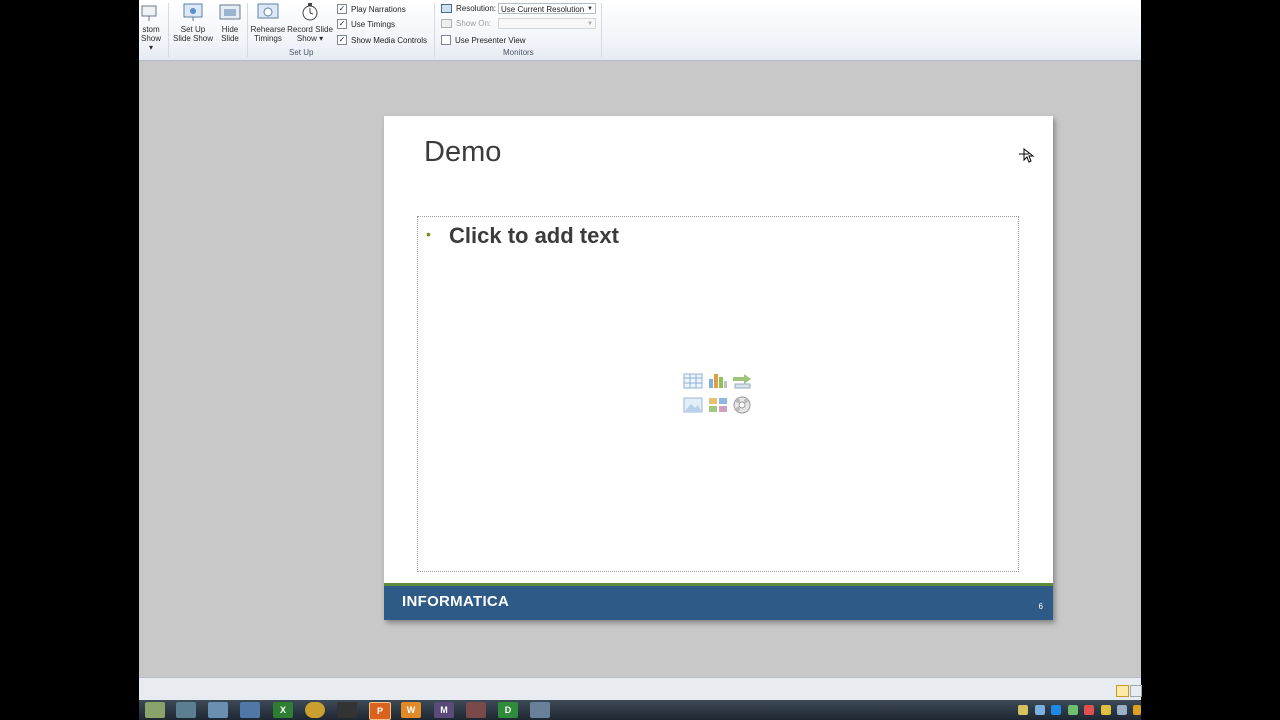 This screenshot has width=1280, height=720. I want to click on resolution-dropdown: Use Current Resolution ▼, so click(547, 8).